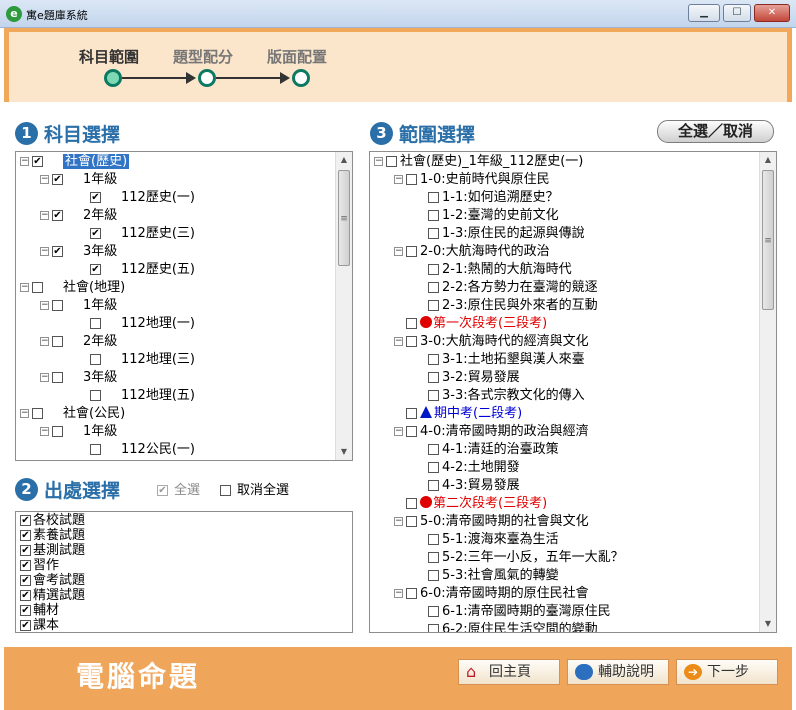 This screenshot has height=710, width=796. What do you see at coordinates (768, 624) in the screenshot?
I see `scroll-down-icon: ▼` at bounding box center [768, 624].